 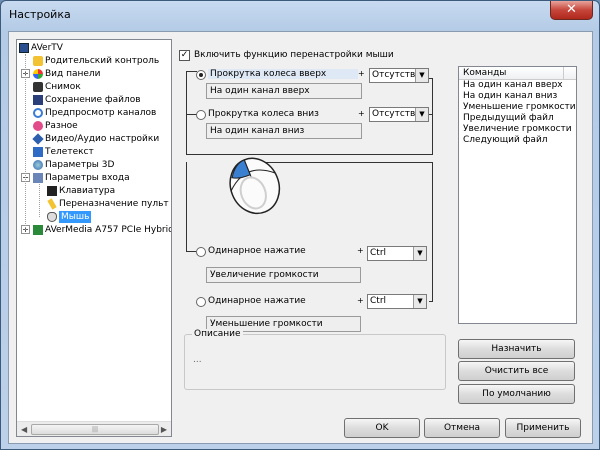 What do you see at coordinates (38, 165) in the screenshot?
I see `gear-icon` at bounding box center [38, 165].